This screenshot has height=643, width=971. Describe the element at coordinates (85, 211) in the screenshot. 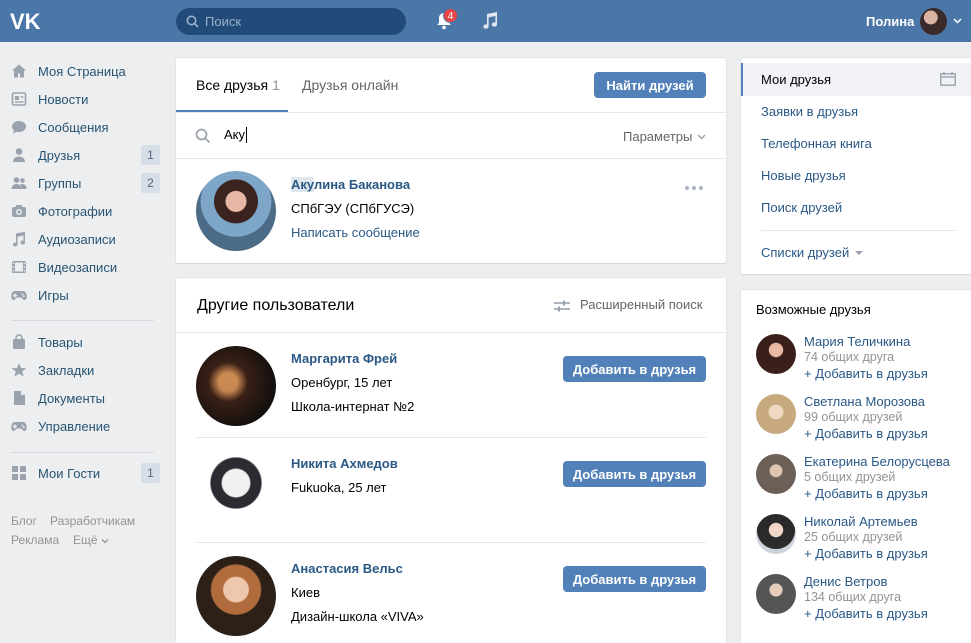

I see `sidebar-item: Фотографии` at that location.